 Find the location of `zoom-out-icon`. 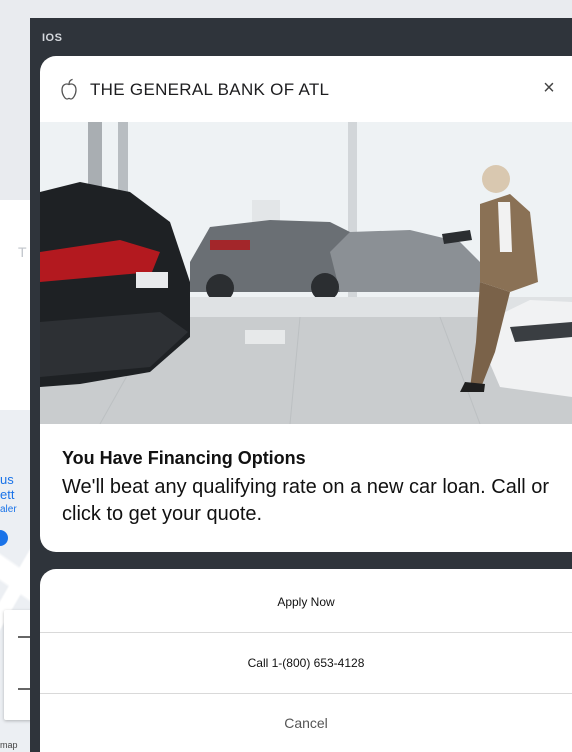

zoom-out-icon is located at coordinates (24, 689).